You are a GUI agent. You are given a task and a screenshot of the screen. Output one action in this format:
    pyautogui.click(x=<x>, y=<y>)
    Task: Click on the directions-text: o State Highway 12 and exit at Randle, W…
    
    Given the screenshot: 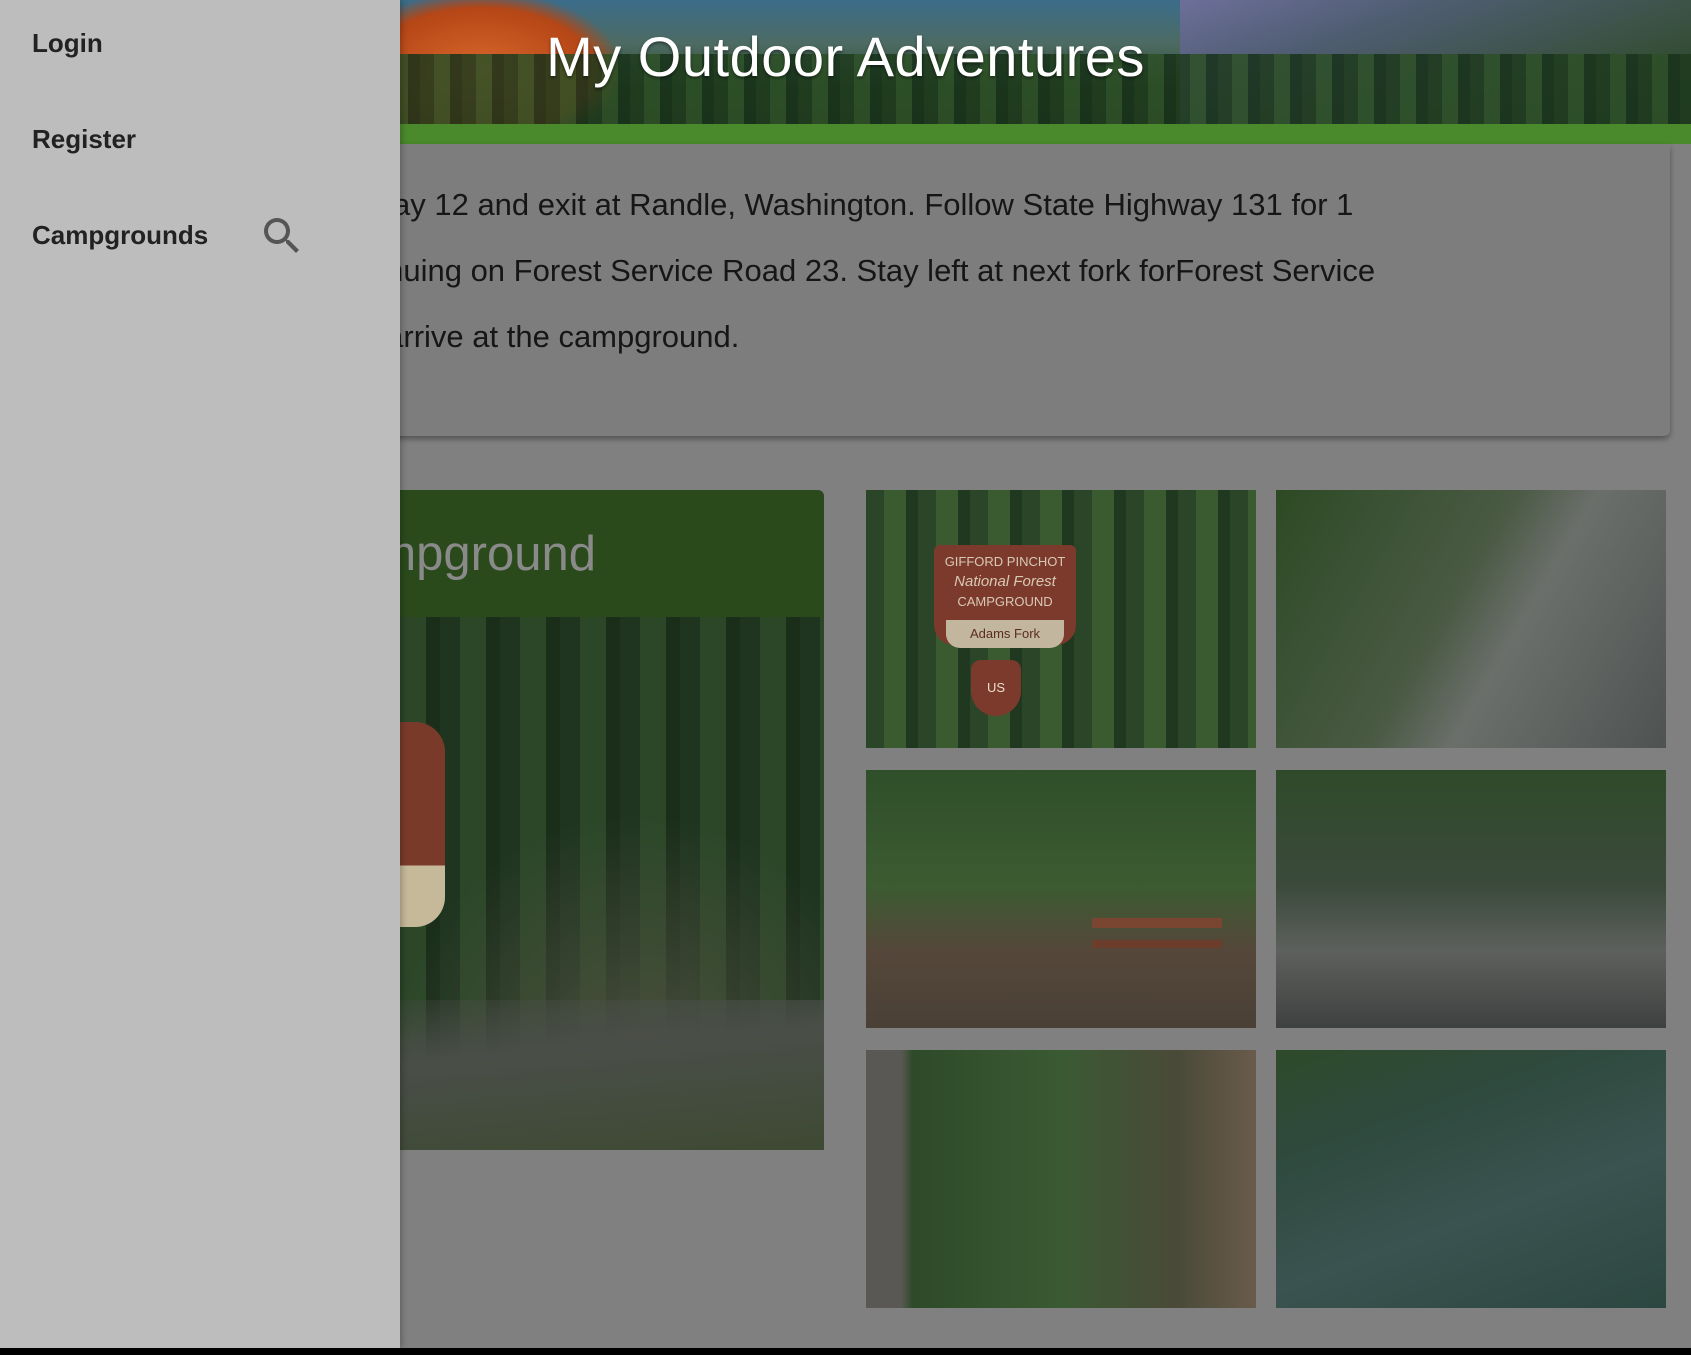 What is the action you would take?
    pyautogui.click(x=915, y=271)
    